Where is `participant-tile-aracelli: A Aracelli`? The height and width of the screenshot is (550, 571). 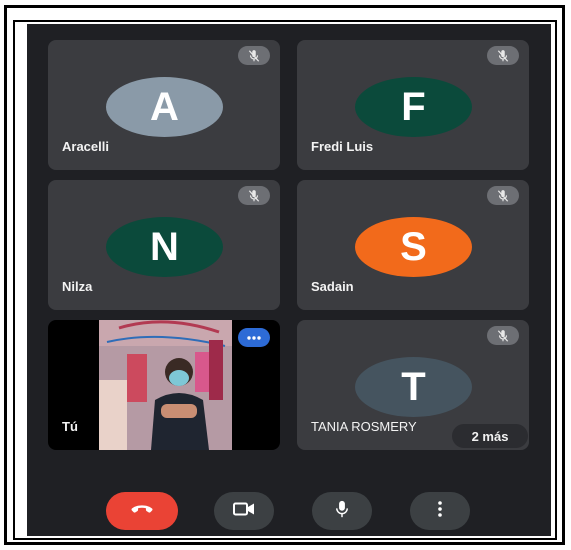
participant-tile-aracelli: A Aracelli is located at coordinates (164, 105).